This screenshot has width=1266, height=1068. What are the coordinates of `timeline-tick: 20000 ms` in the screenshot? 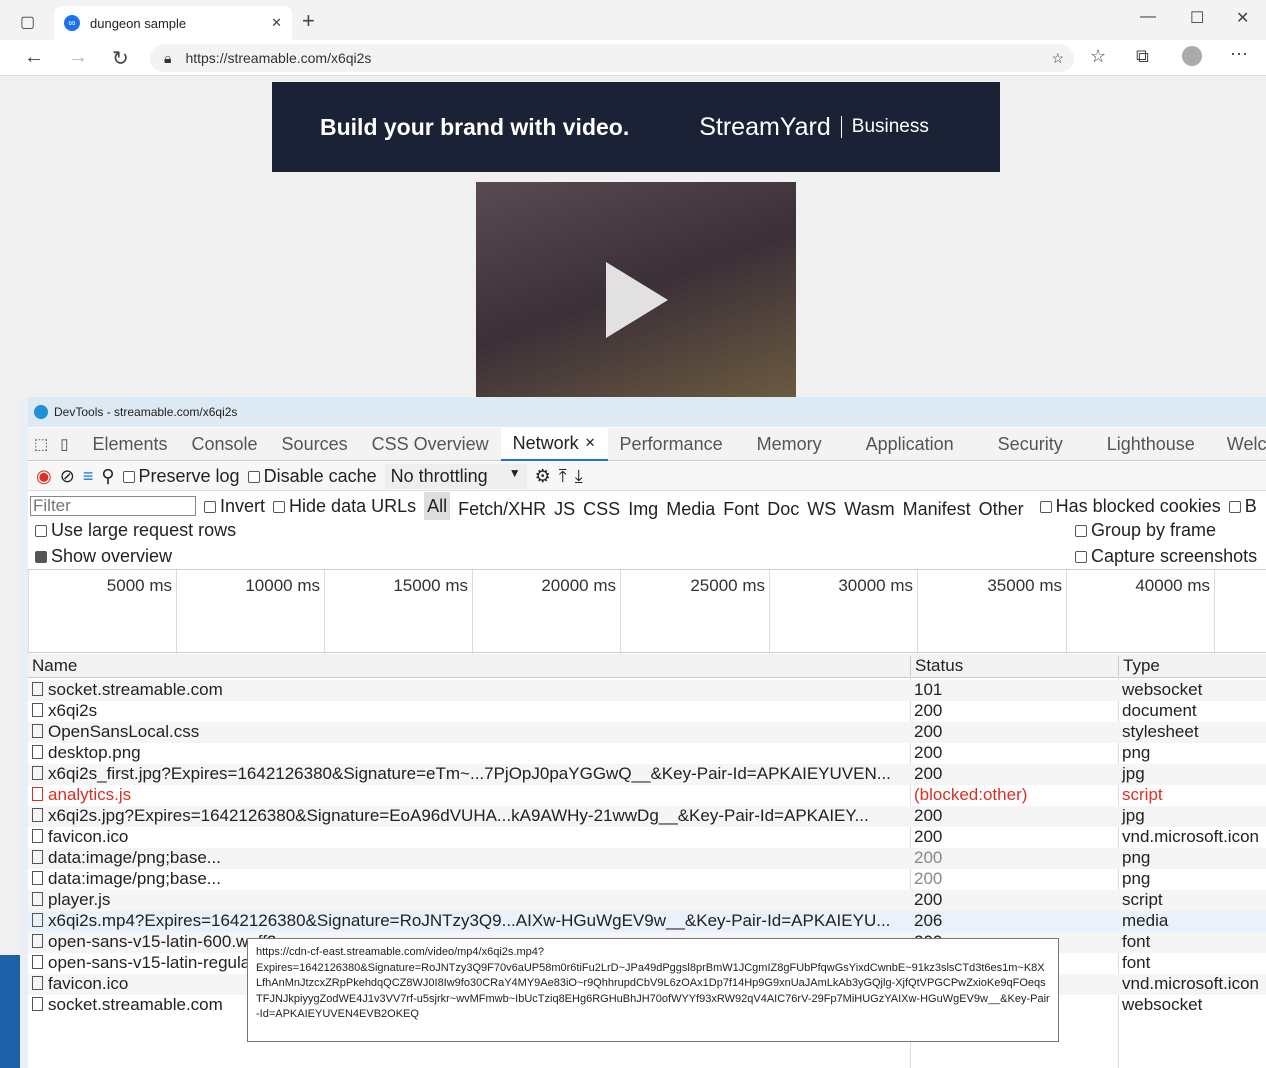 It's located at (546, 612).